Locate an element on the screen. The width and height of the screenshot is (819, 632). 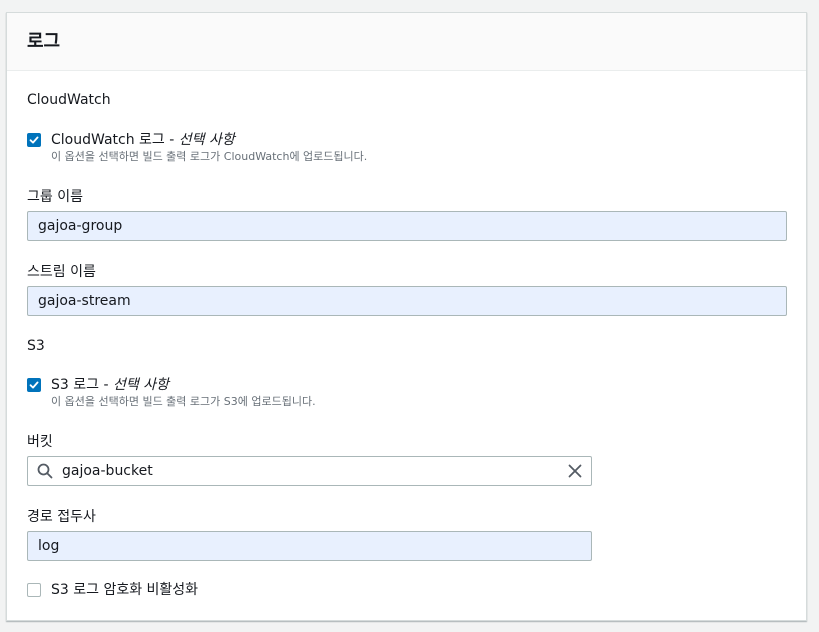
panel-title: 로그 is located at coordinates (44, 41).